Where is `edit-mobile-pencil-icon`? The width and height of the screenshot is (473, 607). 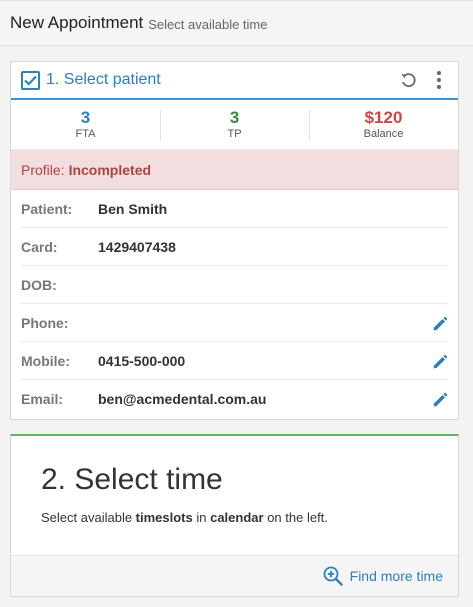 edit-mobile-pencil-icon is located at coordinates (440, 362).